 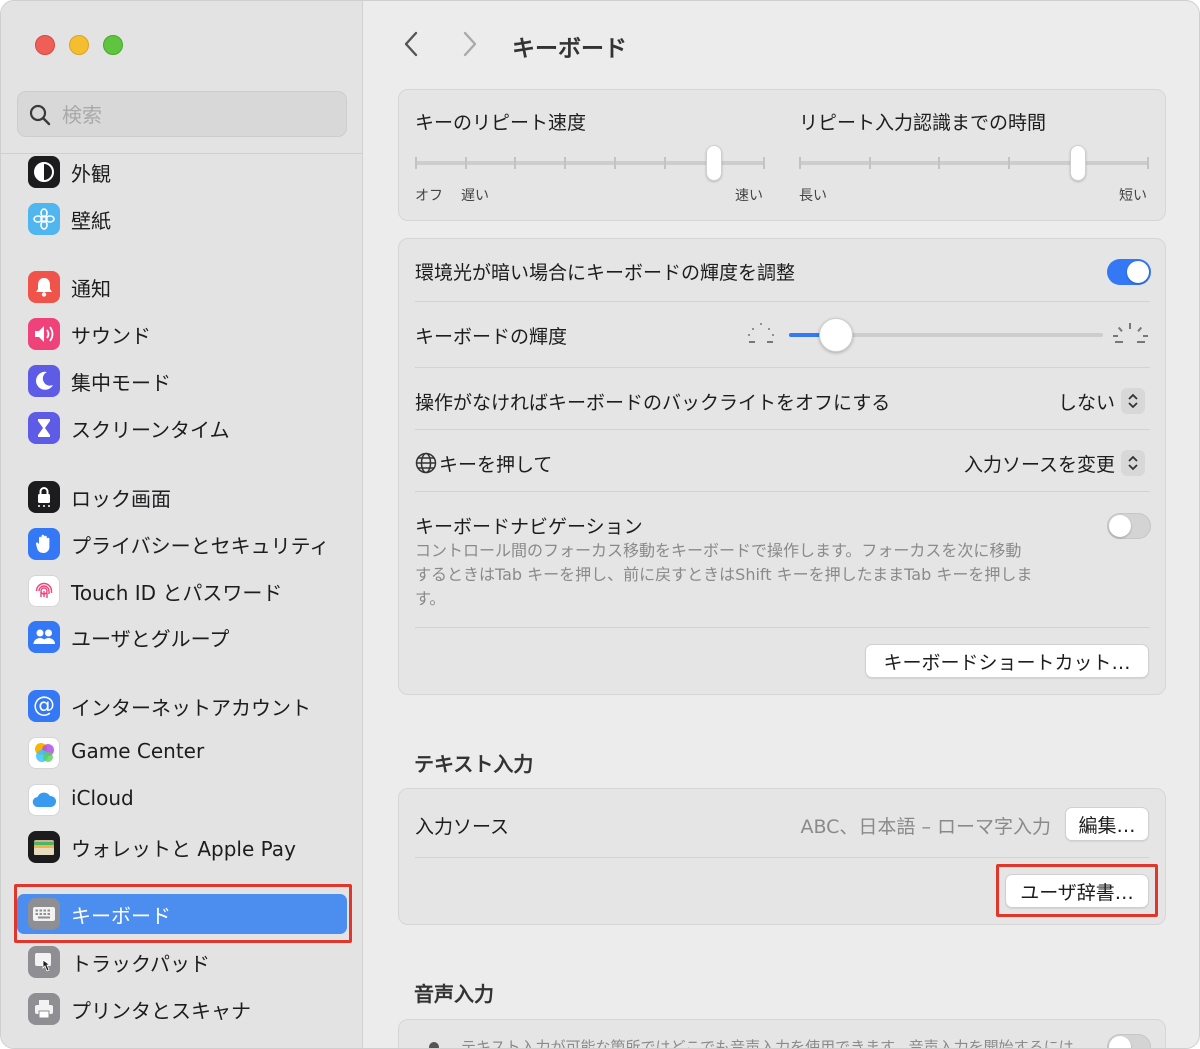 What do you see at coordinates (182, 219) in the screenshot?
I see `sidebar-item-wallpaper: 壁紙` at bounding box center [182, 219].